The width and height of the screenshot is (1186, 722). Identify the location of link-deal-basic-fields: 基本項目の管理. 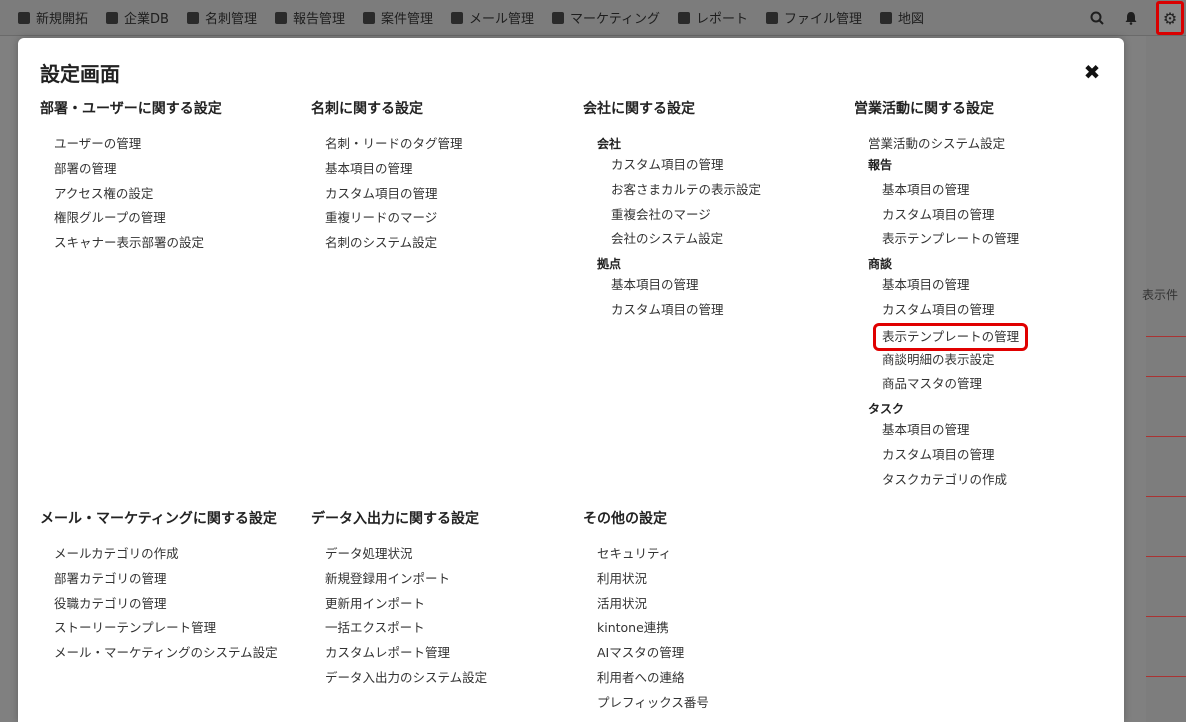
(955, 285).